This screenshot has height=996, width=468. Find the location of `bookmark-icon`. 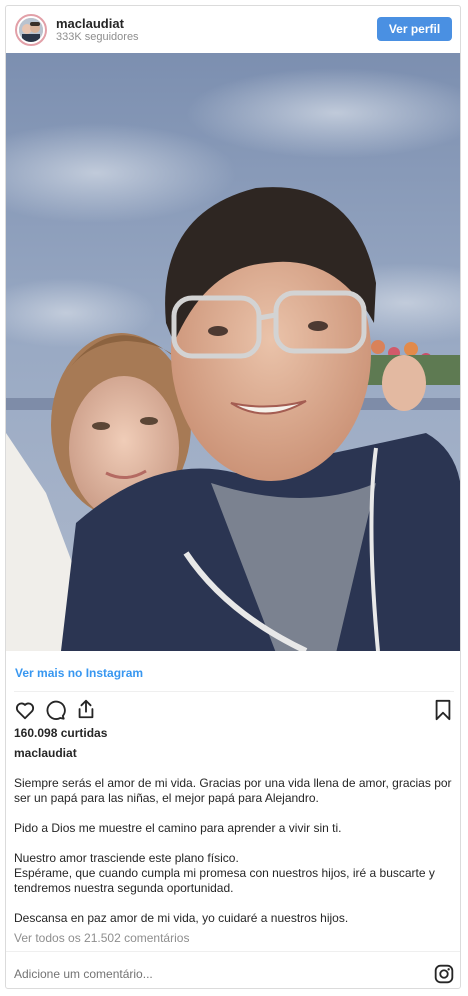

bookmark-icon is located at coordinates (443, 710).